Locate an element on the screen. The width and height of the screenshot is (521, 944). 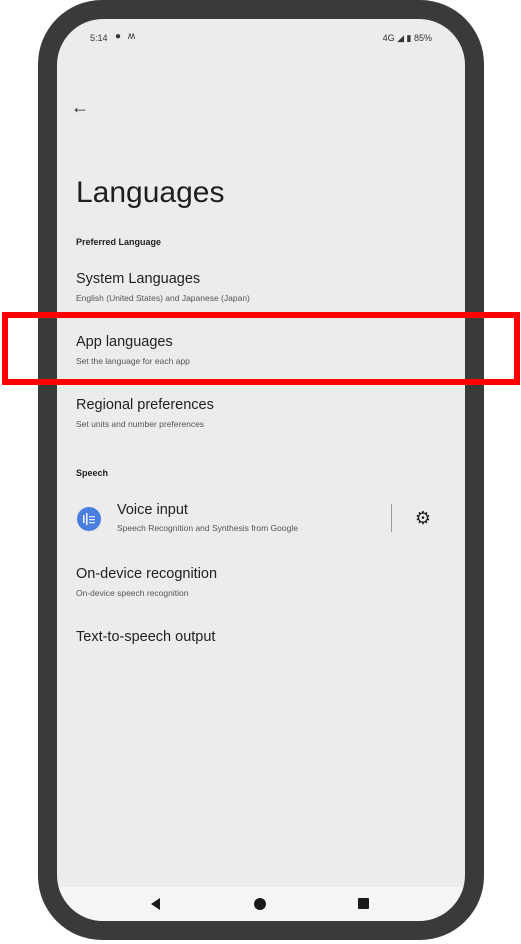
item-title: Text-to-speech output is located at coordinates (146, 637).